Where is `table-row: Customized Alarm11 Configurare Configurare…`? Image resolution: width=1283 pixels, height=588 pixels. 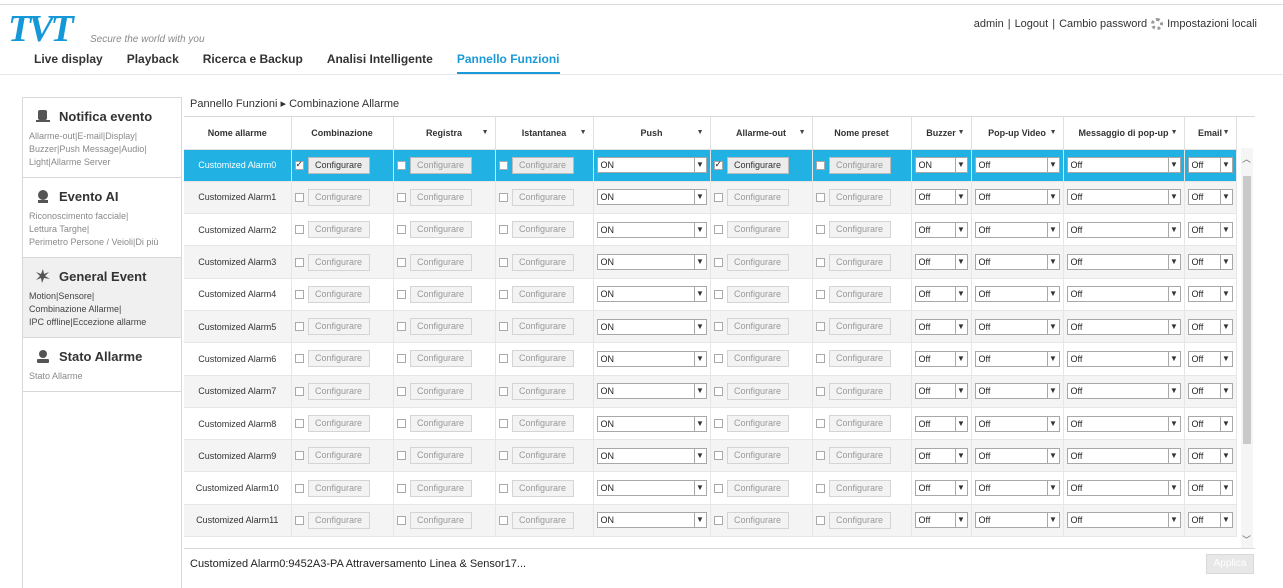 table-row: Customized Alarm11 Configurare Configurare… is located at coordinates (710, 521).